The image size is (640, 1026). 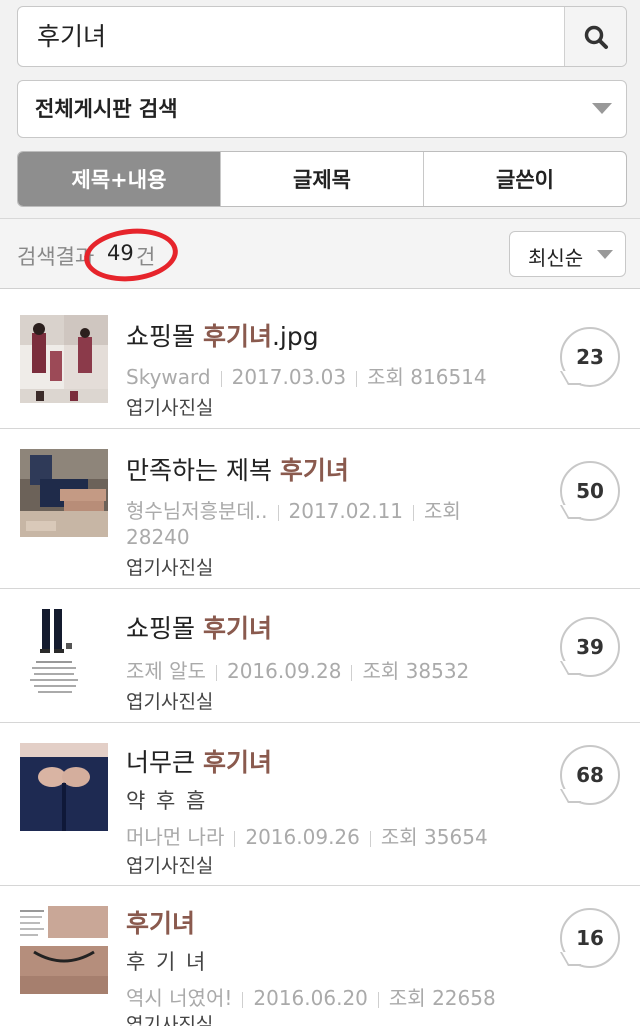 I want to click on post-meta: 머나먼 나라 2016.09.26 조회 35654, so click(x=307, y=835).